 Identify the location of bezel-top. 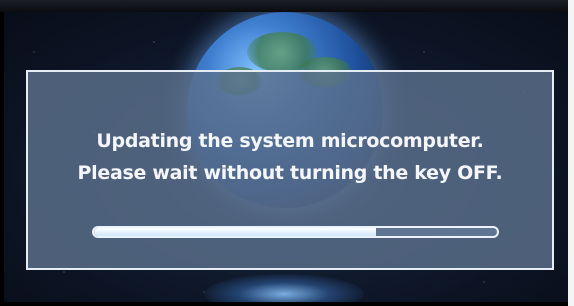
(287, 6).